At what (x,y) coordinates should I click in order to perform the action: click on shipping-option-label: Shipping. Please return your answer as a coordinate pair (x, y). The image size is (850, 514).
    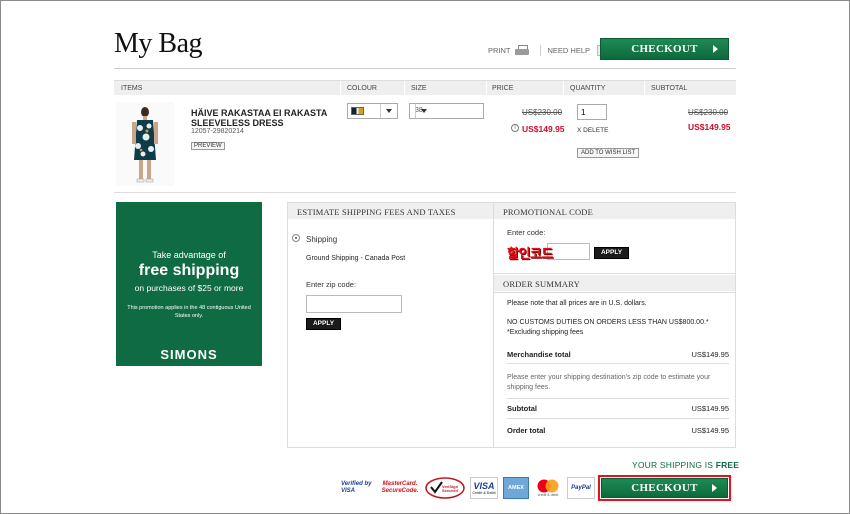
    Looking at the image, I should click on (322, 239).